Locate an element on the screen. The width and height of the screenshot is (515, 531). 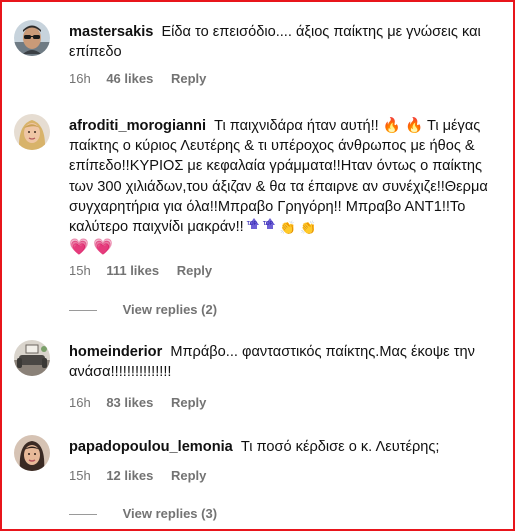
comment-meta: 15h 111 likes Reply is located at coordinates (140, 271).